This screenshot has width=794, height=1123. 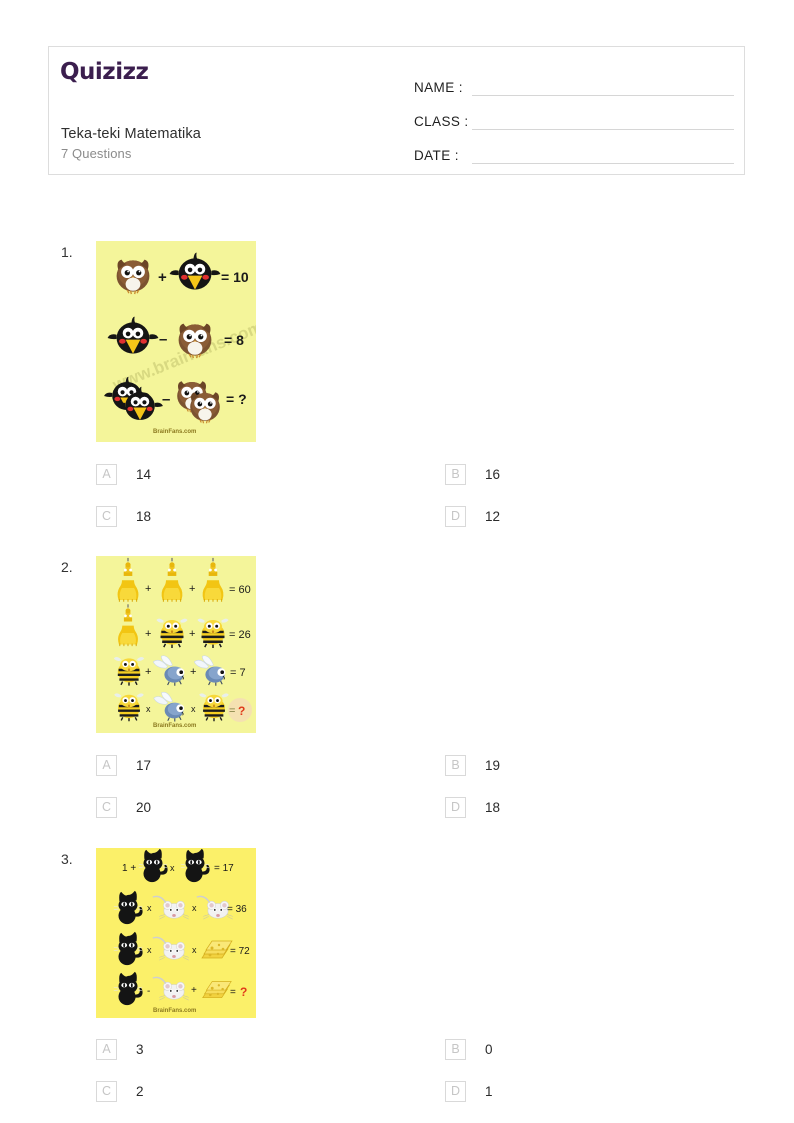 What do you see at coordinates (603, 95) in the screenshot?
I see `name-input` at bounding box center [603, 95].